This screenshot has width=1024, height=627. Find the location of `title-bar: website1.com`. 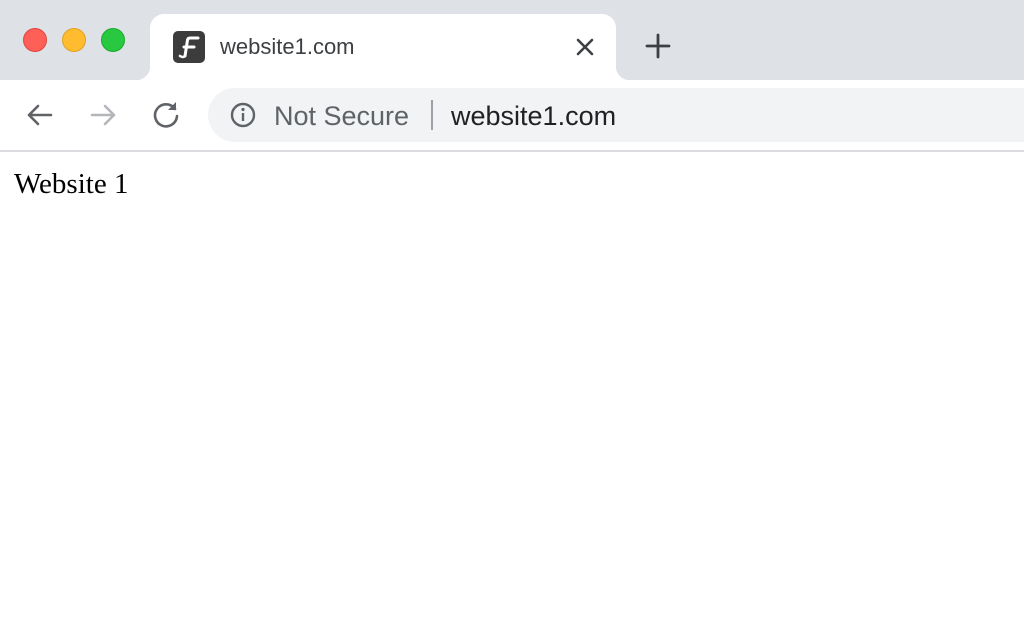

title-bar: website1.com is located at coordinates (512, 40).